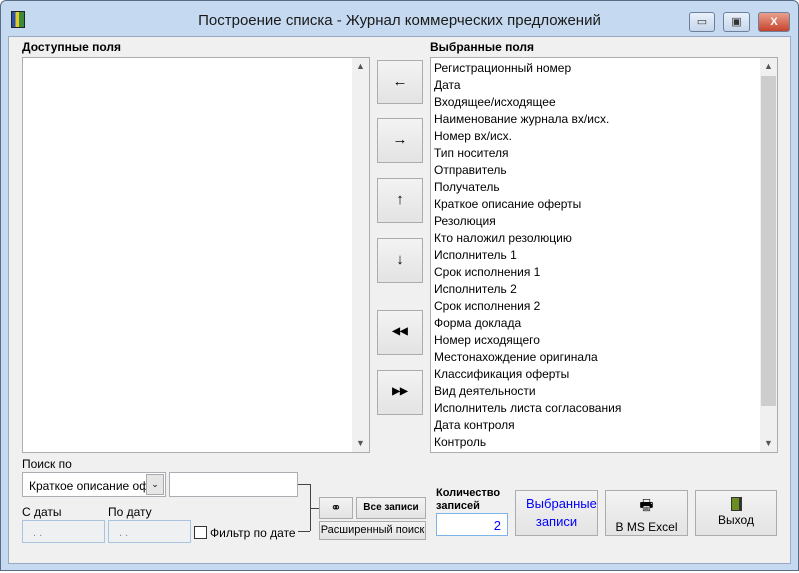  Describe the element at coordinates (473, 136) in the screenshot. I see `selected-field-item: Номер вх/исх.` at that location.